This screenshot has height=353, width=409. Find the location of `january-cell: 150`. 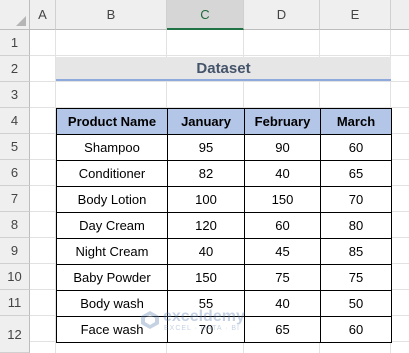

january-cell: 150 is located at coordinates (206, 277).